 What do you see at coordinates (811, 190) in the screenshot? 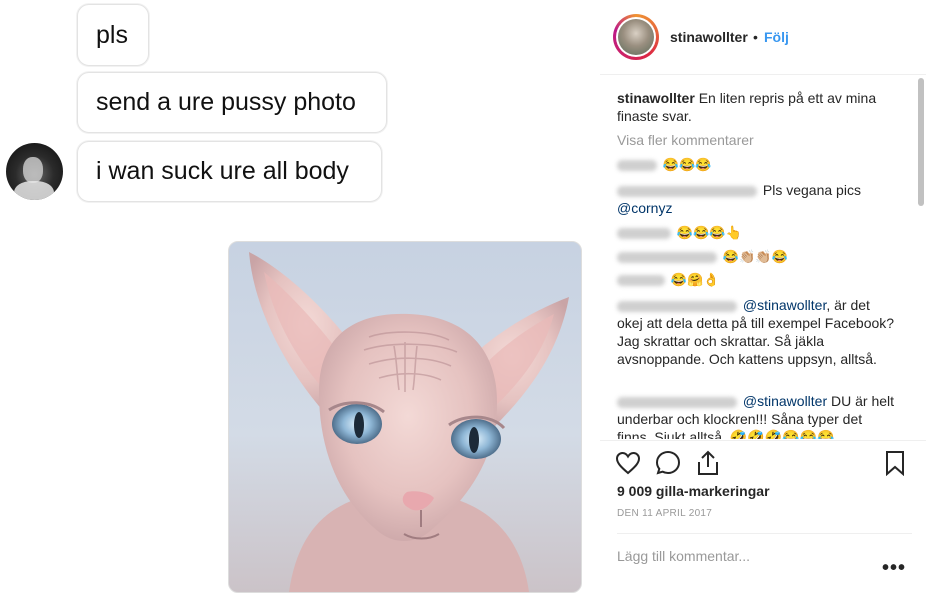
I see `comment-text: Pls vegana pics` at bounding box center [811, 190].